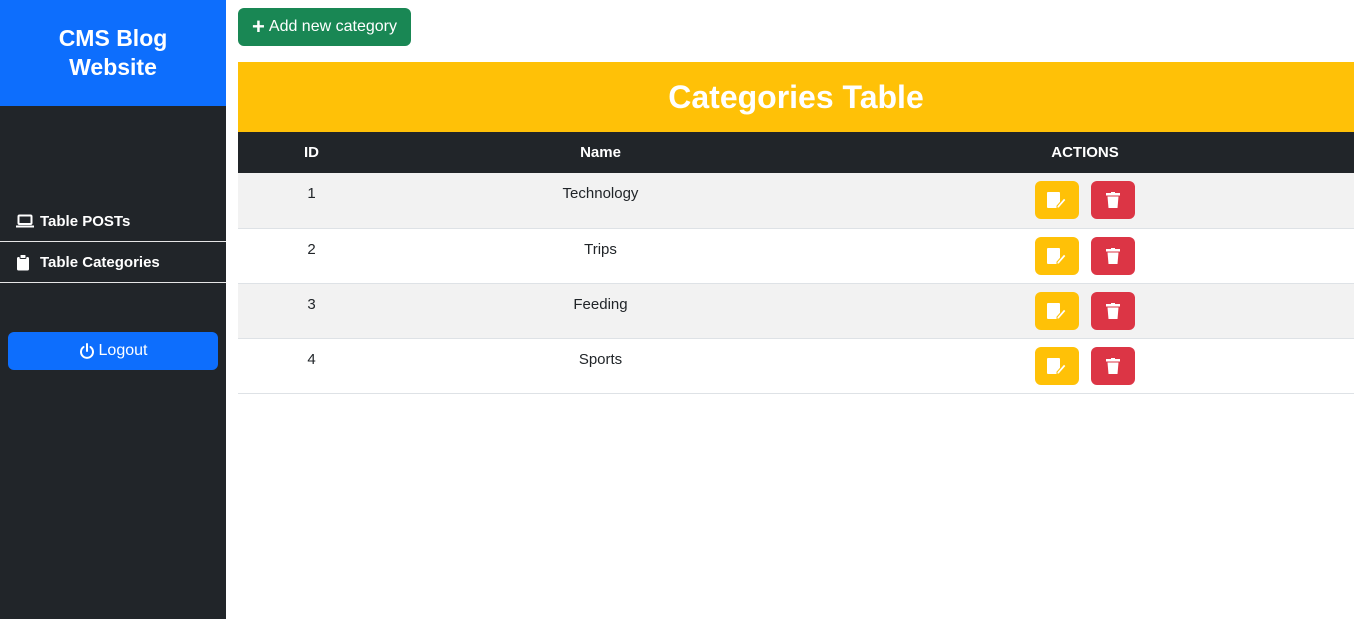  What do you see at coordinates (258, 26) in the screenshot?
I see `plus-icon: +` at bounding box center [258, 26].